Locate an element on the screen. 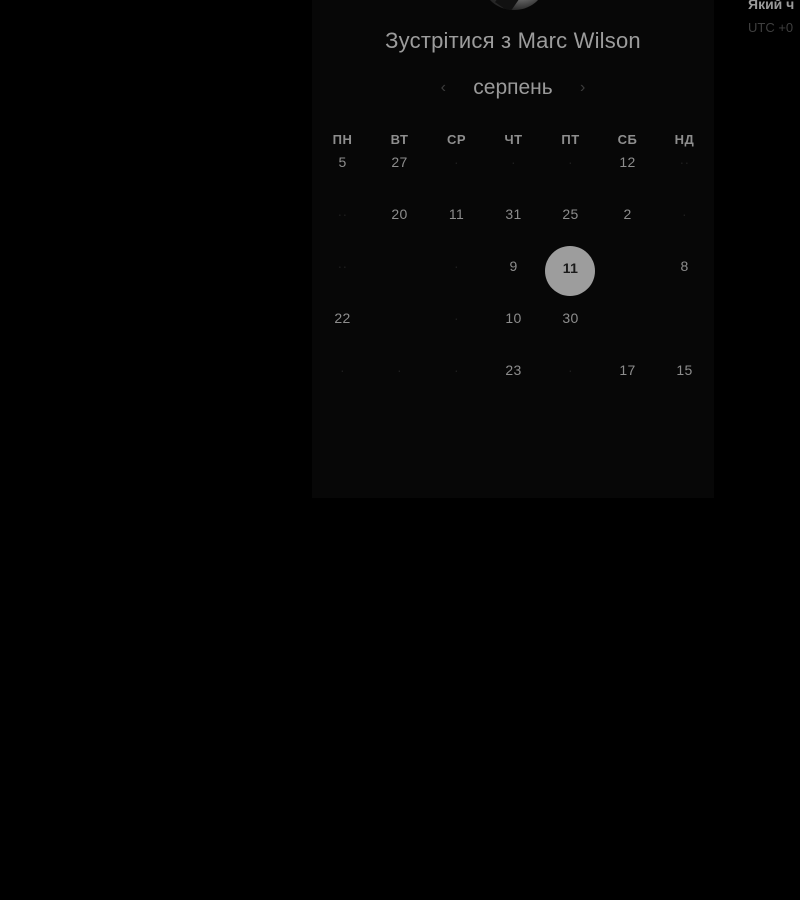  selected-day: 11 is located at coordinates (570, 277).